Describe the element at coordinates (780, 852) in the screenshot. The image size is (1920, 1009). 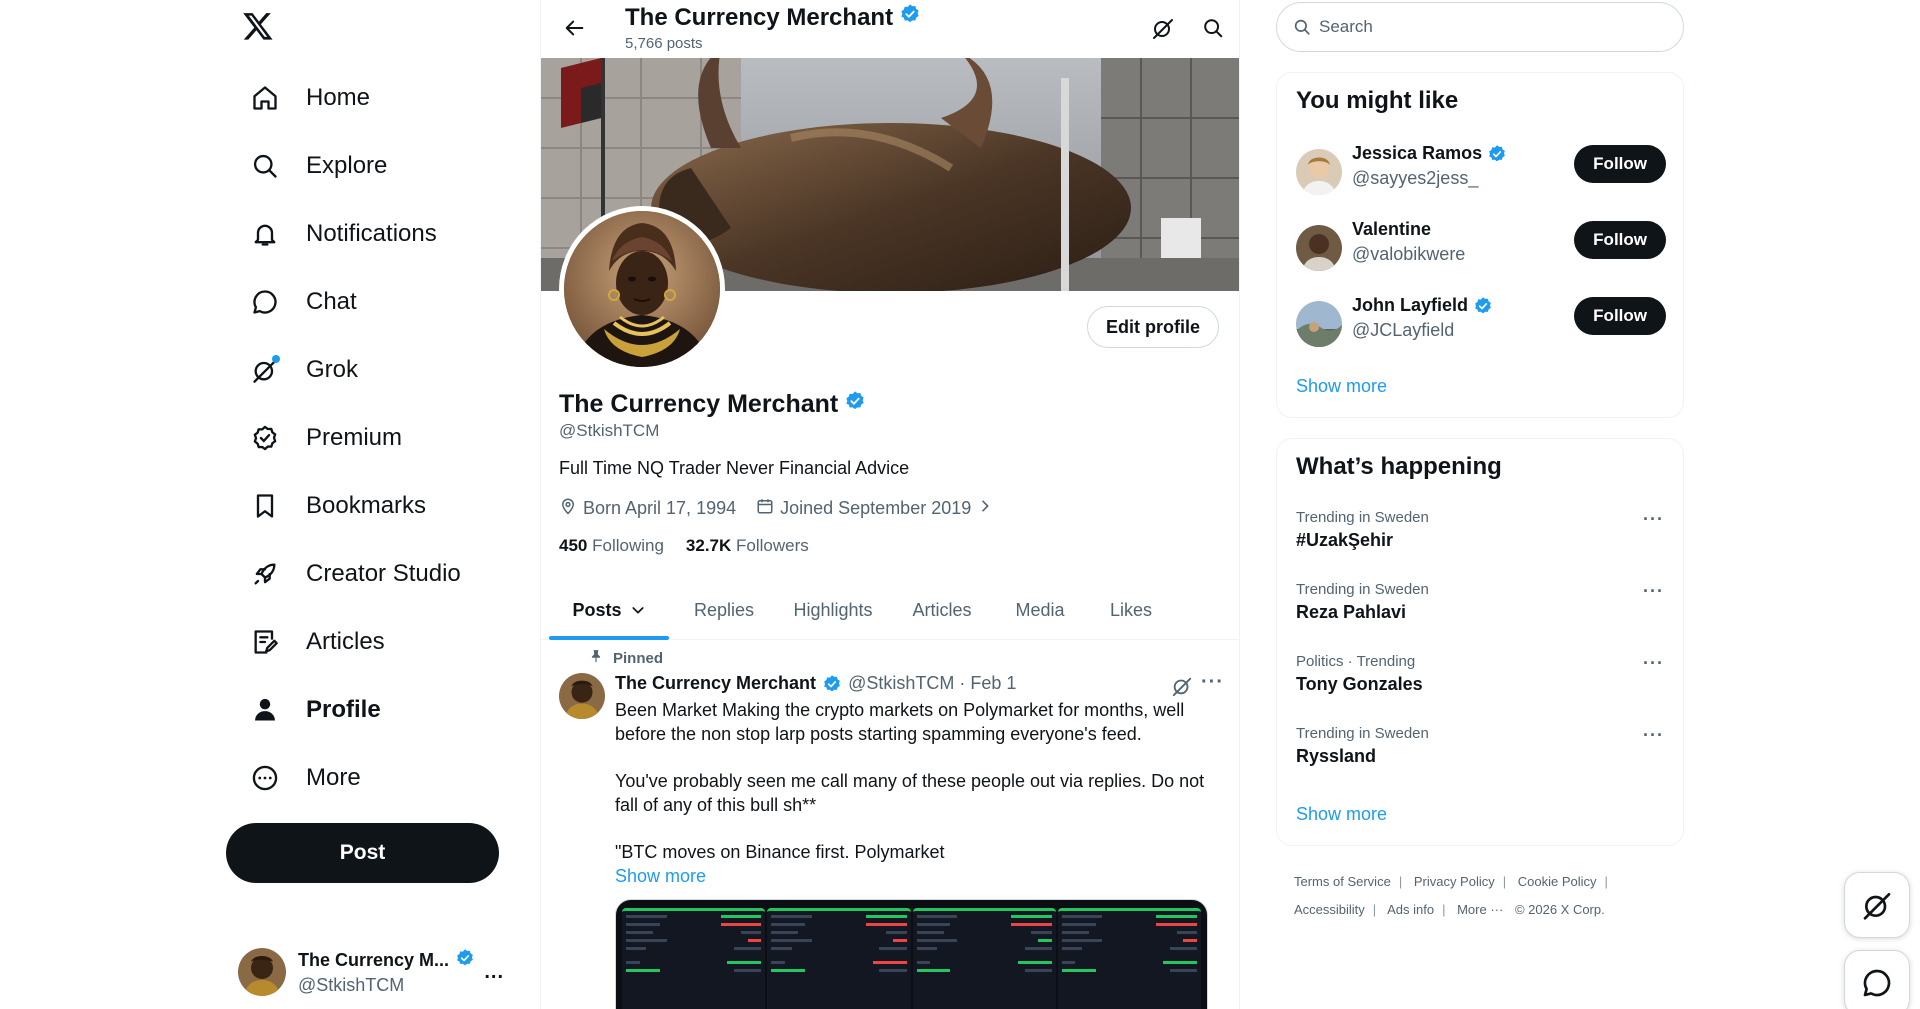
I see `post-text-line: "BTC moves on Binance first. Polymarket` at that location.